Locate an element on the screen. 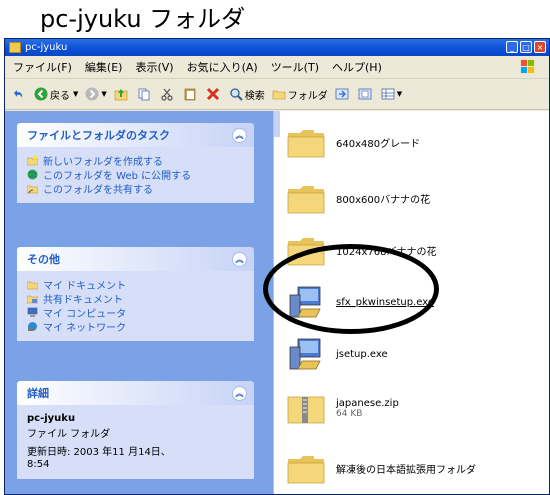 Image resolution: width=550 pixels, height=495 pixels. folders-button: フォルダ is located at coordinates (300, 94).